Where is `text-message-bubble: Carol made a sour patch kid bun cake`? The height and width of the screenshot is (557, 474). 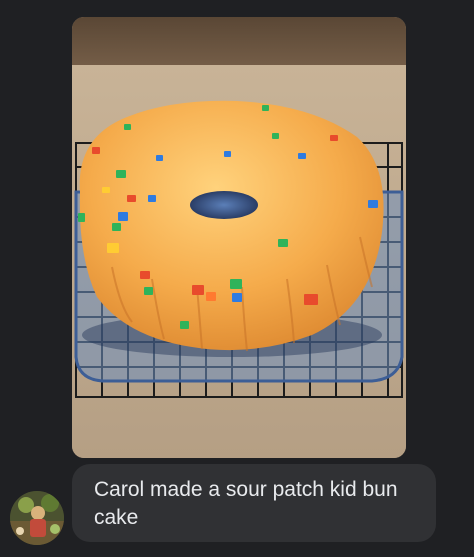 text-message-bubble: Carol made a sour patch kid bun cake is located at coordinates (254, 503).